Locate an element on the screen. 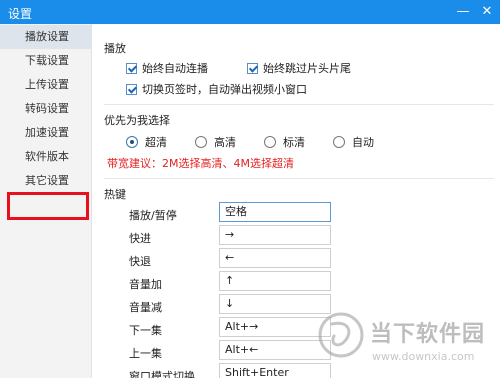 The image size is (500, 378). radio-label: 标清 is located at coordinates (294, 142).